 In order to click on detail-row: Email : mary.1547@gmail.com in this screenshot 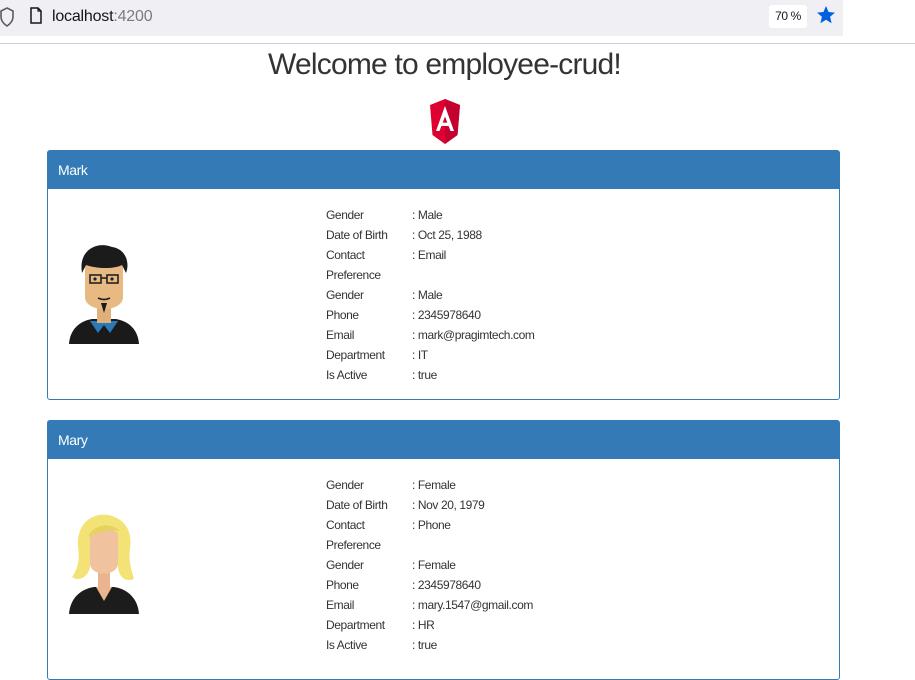, I will do `click(476, 605)`.